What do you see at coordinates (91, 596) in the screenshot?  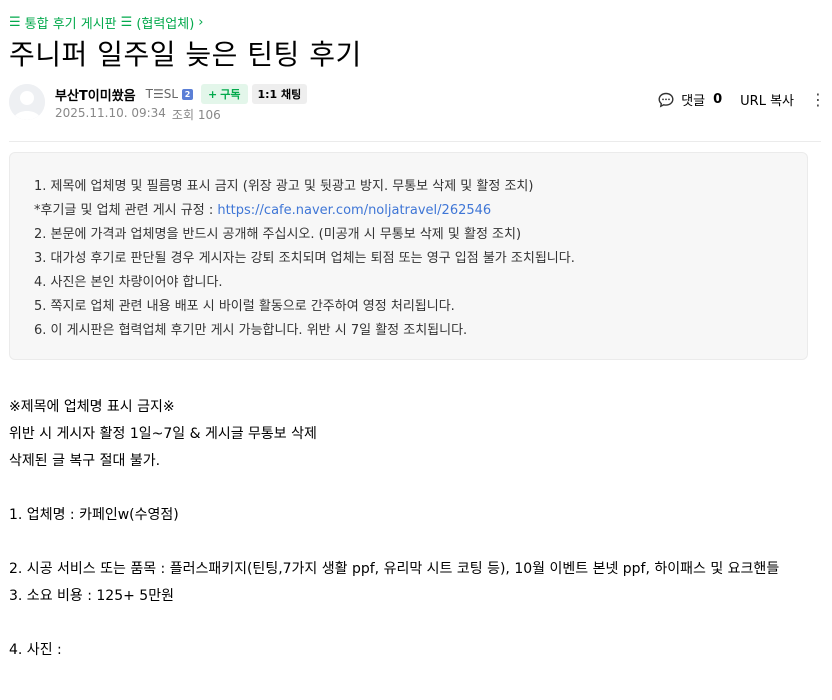 I see `body-item-cost: 3. 소요 비용 : 125+ 5만원` at bounding box center [91, 596].